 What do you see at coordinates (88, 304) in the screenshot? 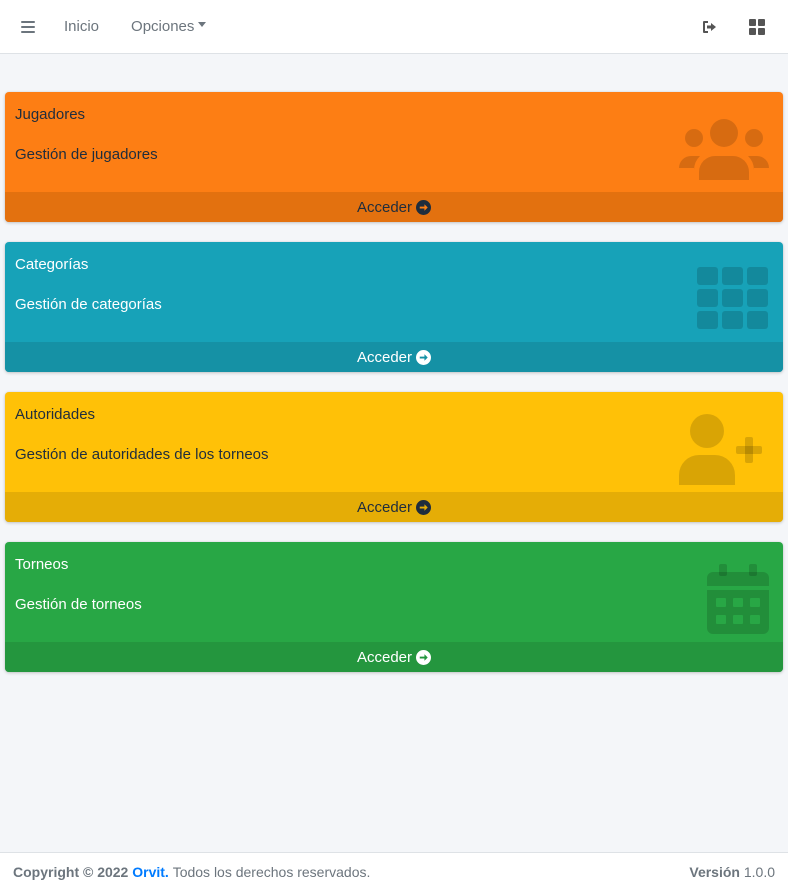
I see `card-description: Gestión de categorías` at bounding box center [88, 304].